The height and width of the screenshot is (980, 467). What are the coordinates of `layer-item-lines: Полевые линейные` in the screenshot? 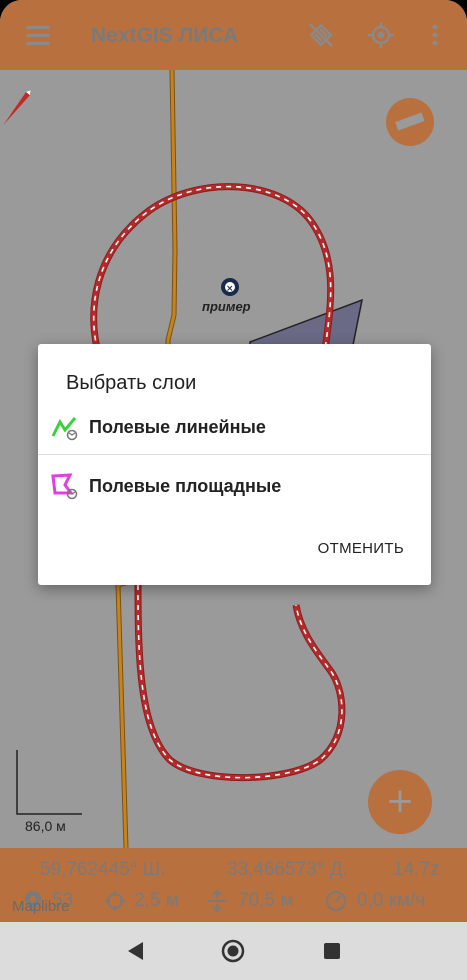 It's located at (234, 427).